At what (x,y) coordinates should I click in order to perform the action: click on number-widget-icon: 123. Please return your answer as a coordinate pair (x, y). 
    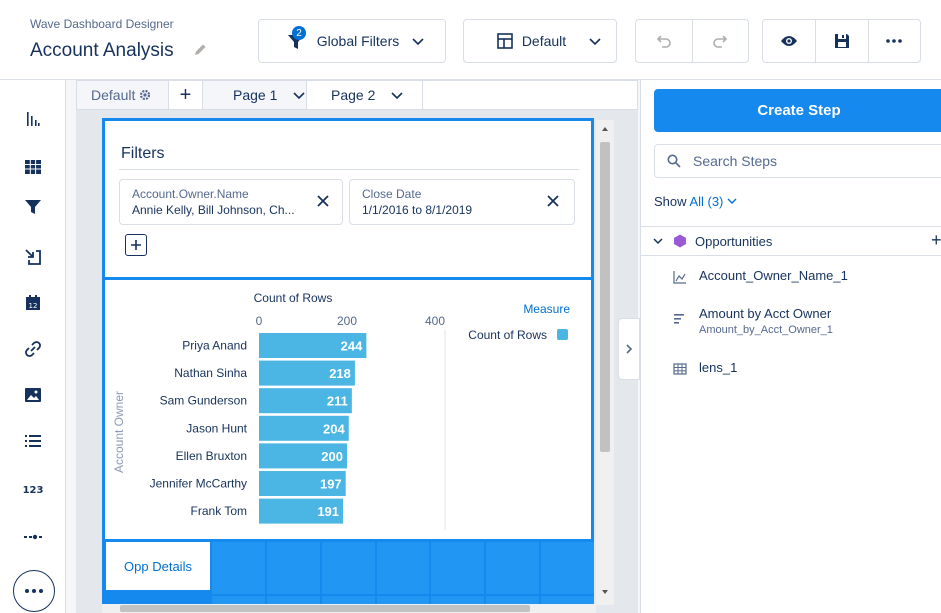
    Looking at the image, I should click on (33, 489).